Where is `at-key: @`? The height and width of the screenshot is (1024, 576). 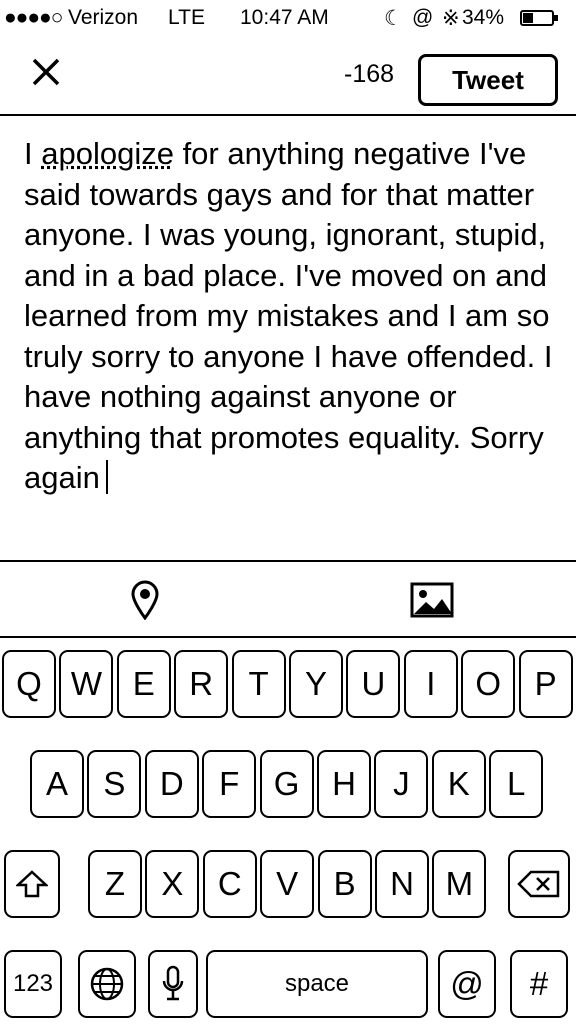 at-key: @ is located at coordinates (467, 984).